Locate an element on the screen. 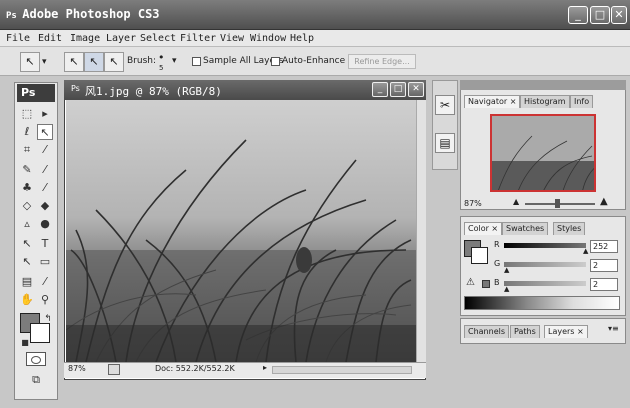 The width and height of the screenshot is (630, 408). navigator-panel-header is located at coordinates (543, 85).